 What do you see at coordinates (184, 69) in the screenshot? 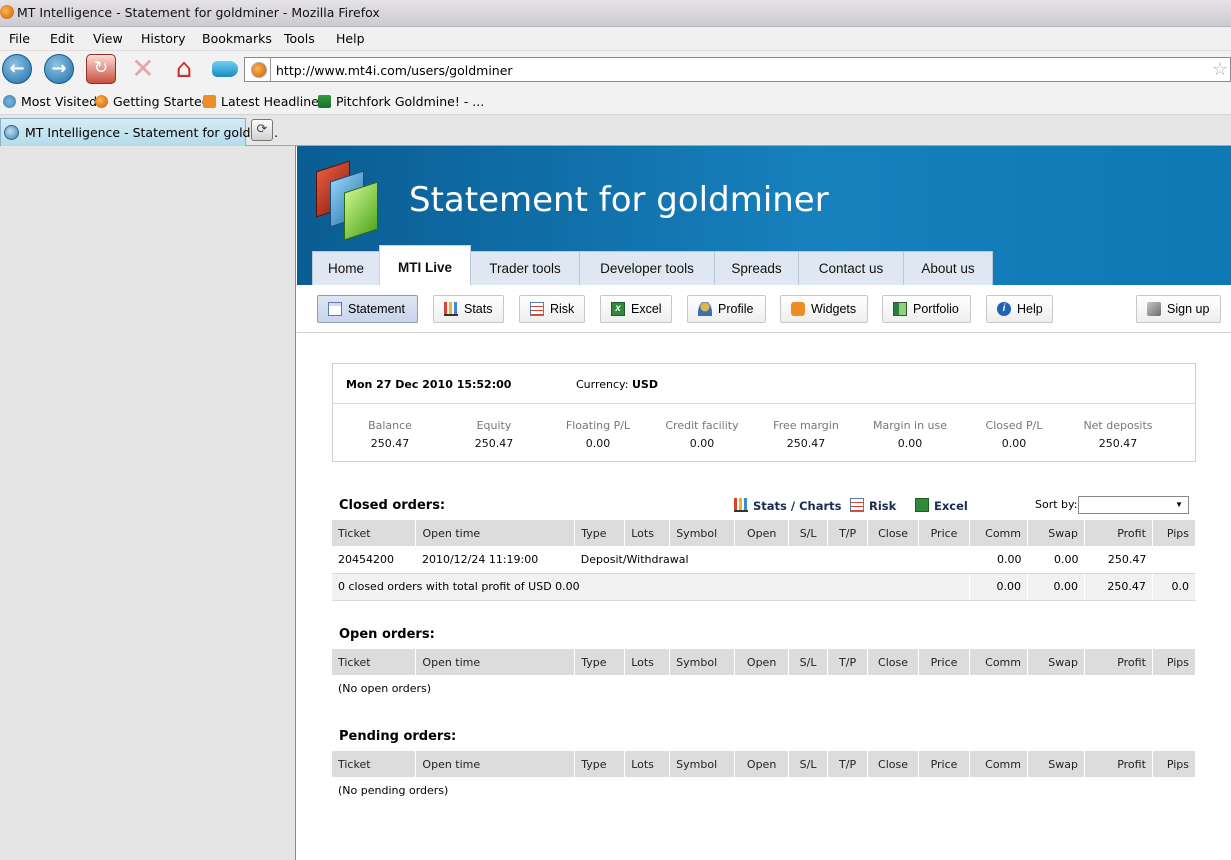
I see `home-button: ⌂` at bounding box center [184, 69].